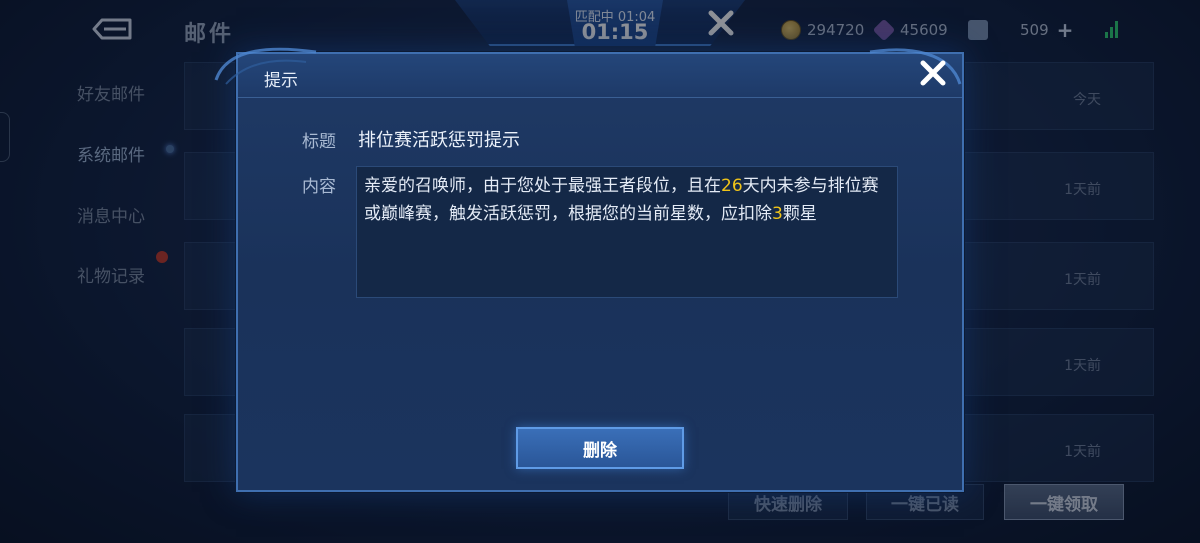 The width and height of the screenshot is (1200, 543). I want to click on content-part: 颗星, so click(799, 214).